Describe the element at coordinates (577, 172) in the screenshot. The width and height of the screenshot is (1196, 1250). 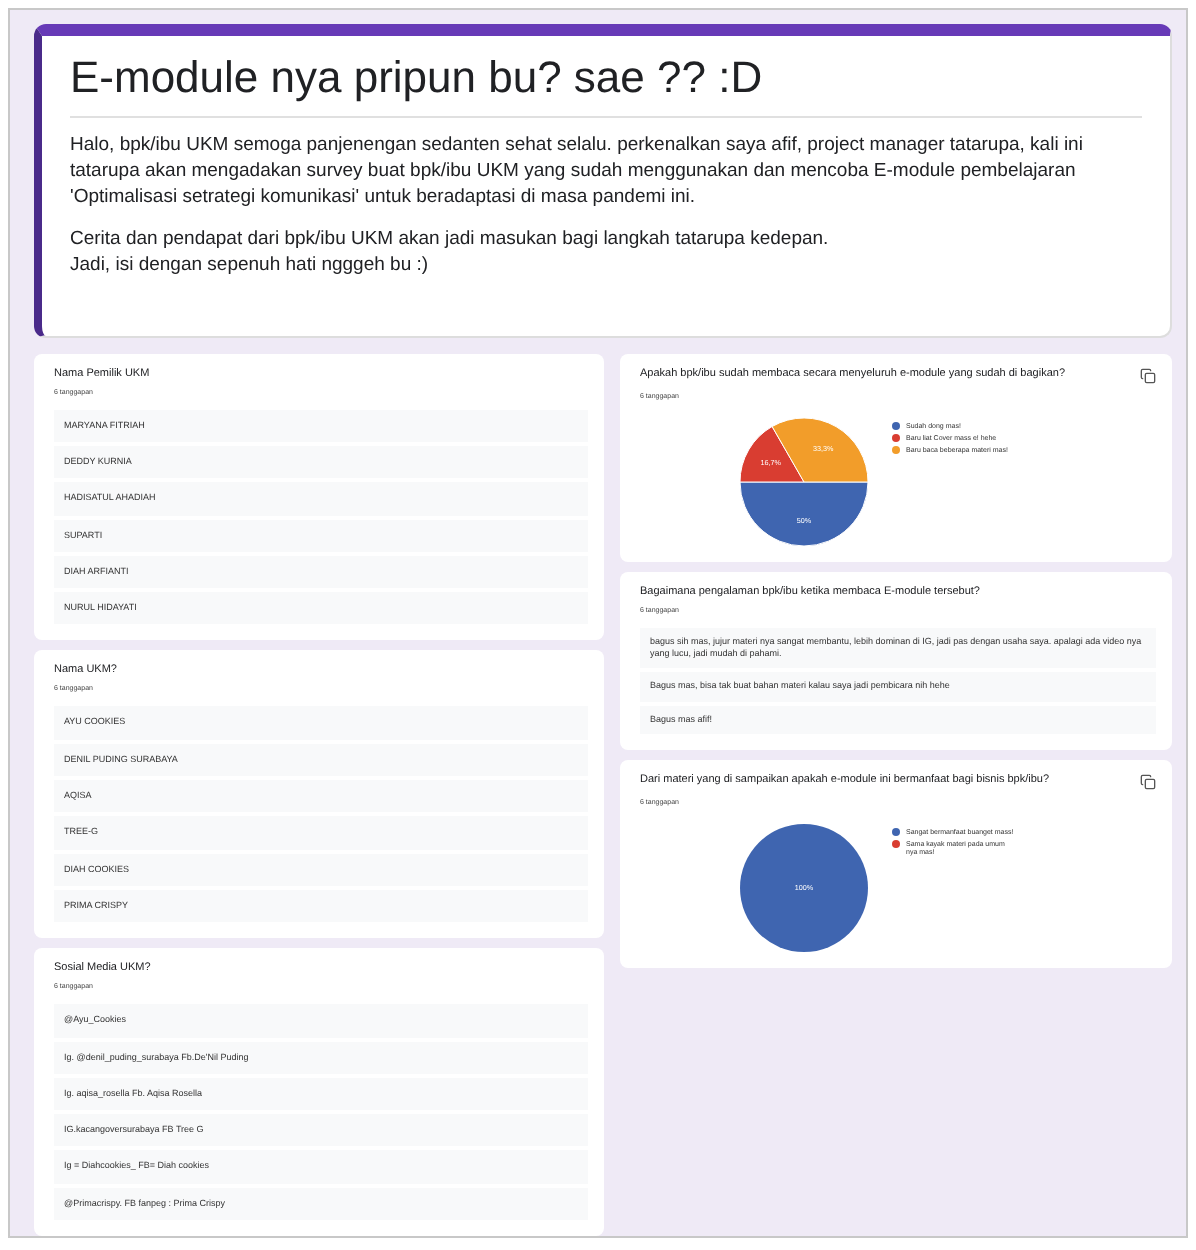
I see `form-description: Halo, bpk/ibu UKM semoga panjenengan sedanten sehat selalu. perkenalkan saya afif, project manager tatarupa, kali ini tatarupa akan mengadakan survey buat bpk/ibu UKM yang sudah menggunakan dan mencoba E-module pembelajaran 'Optimalisasi setrategi komunikasi' untuk beradaptasi di masa pandemi ini.` at that location.